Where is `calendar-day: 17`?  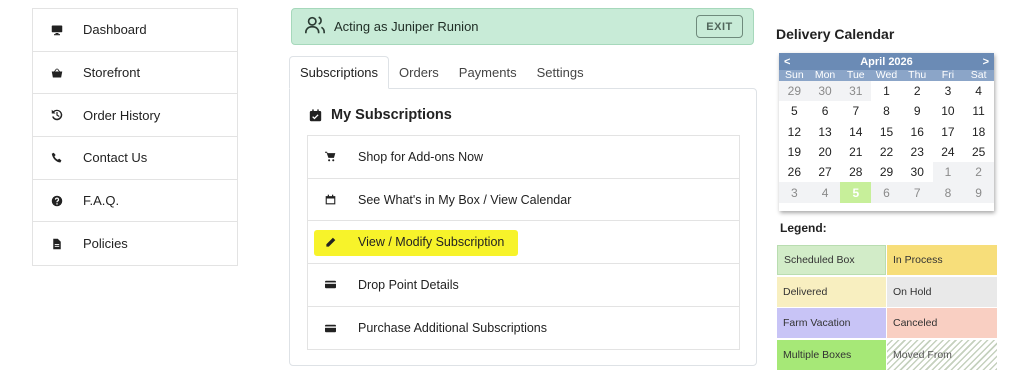 calendar-day: 17 is located at coordinates (948, 132).